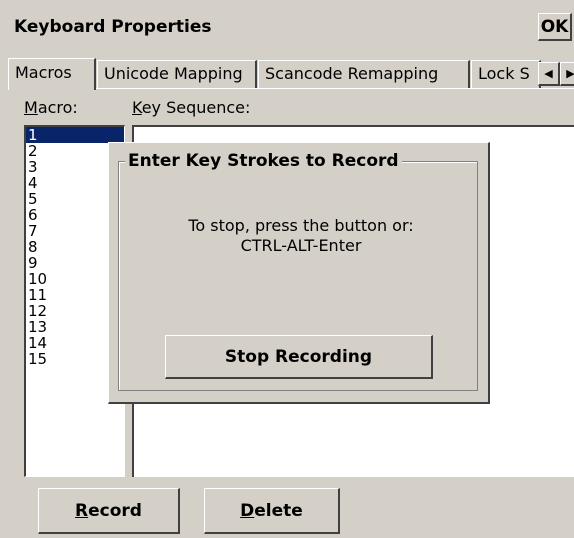 This screenshot has width=574, height=538. Describe the element at coordinates (567, 74) in the screenshot. I see `tab-scroll-right-icon: ▶` at that location.